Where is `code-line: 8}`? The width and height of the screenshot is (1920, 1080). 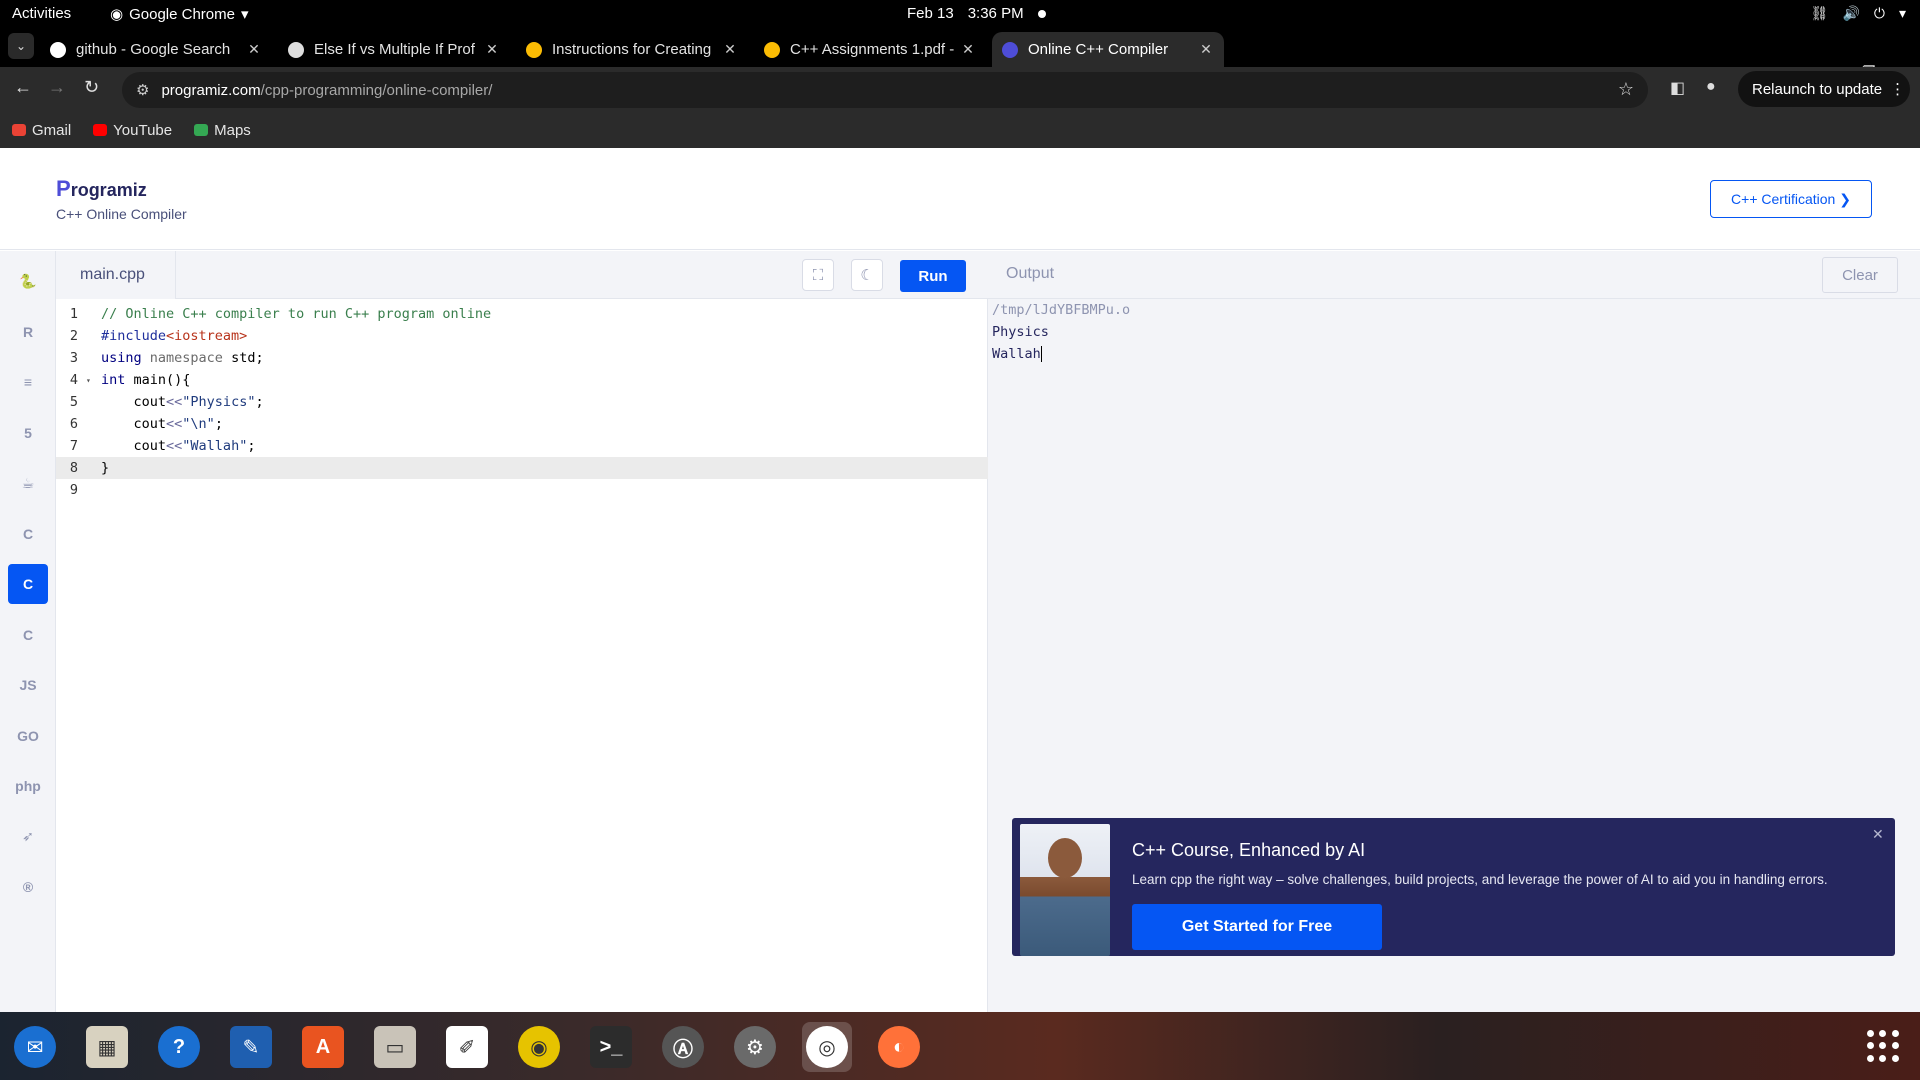 code-line: 8} is located at coordinates (522, 468).